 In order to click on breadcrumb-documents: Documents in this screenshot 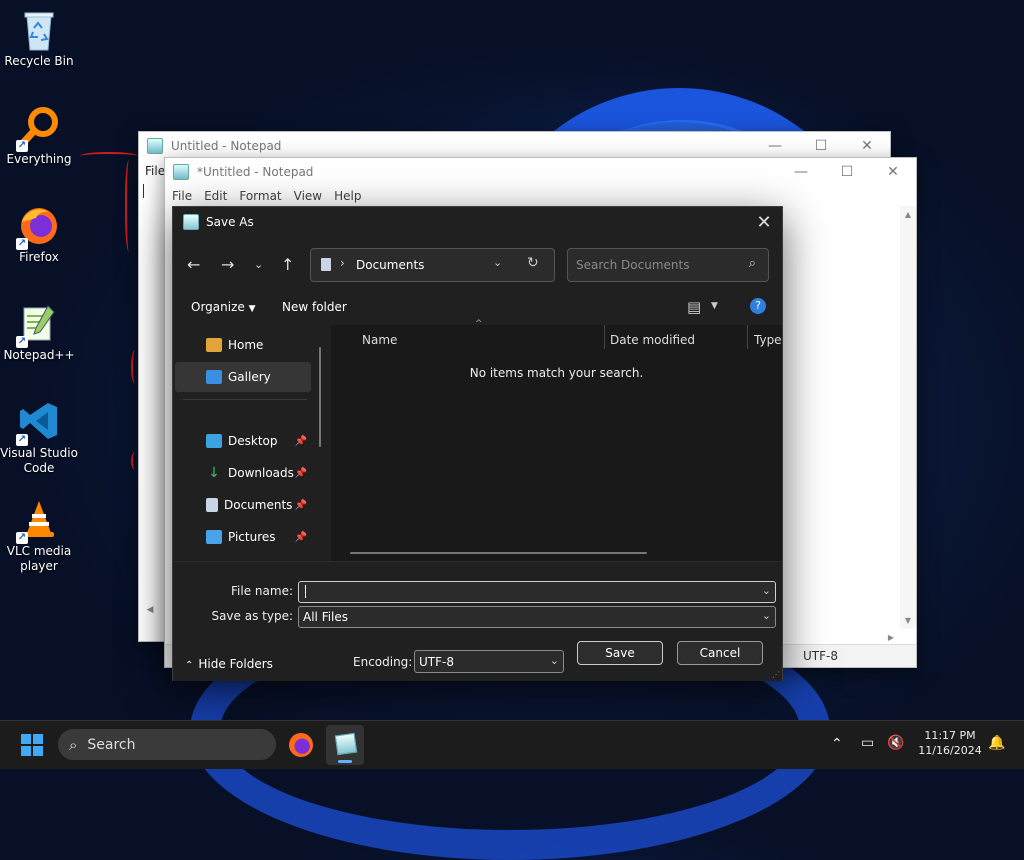, I will do `click(390, 265)`.